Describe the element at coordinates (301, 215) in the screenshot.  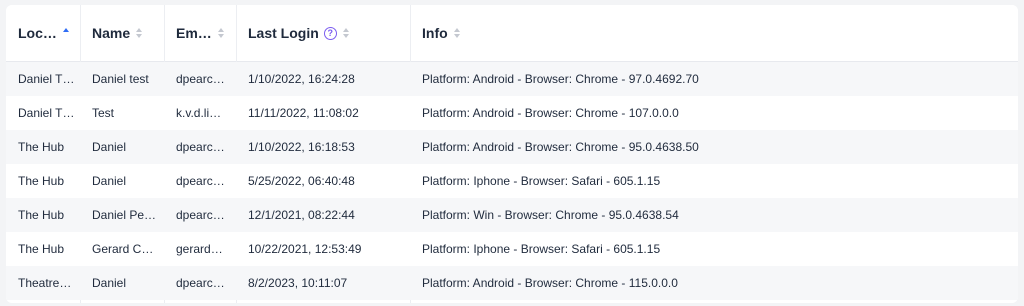
I see `cell-last-login: 12/1/2021, 08:22:44` at that location.